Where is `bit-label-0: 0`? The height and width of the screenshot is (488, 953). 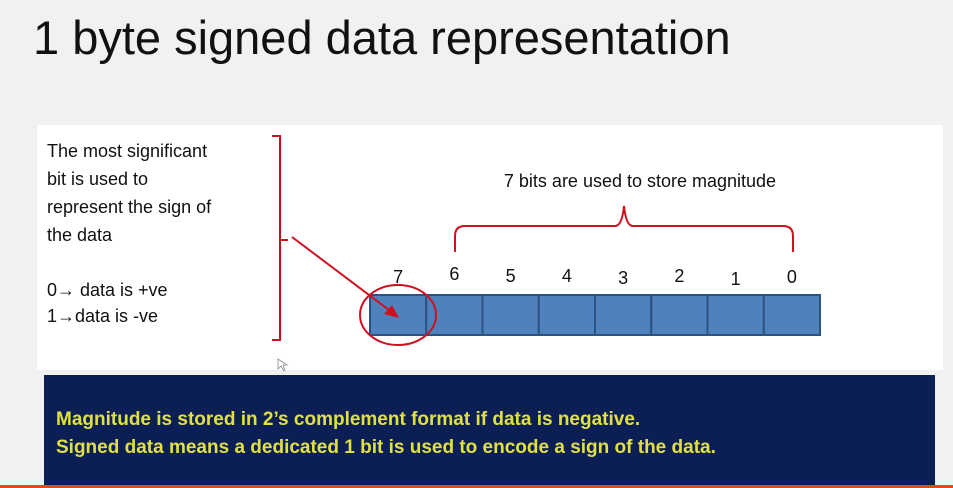 bit-label-0: 0 is located at coordinates (792, 277).